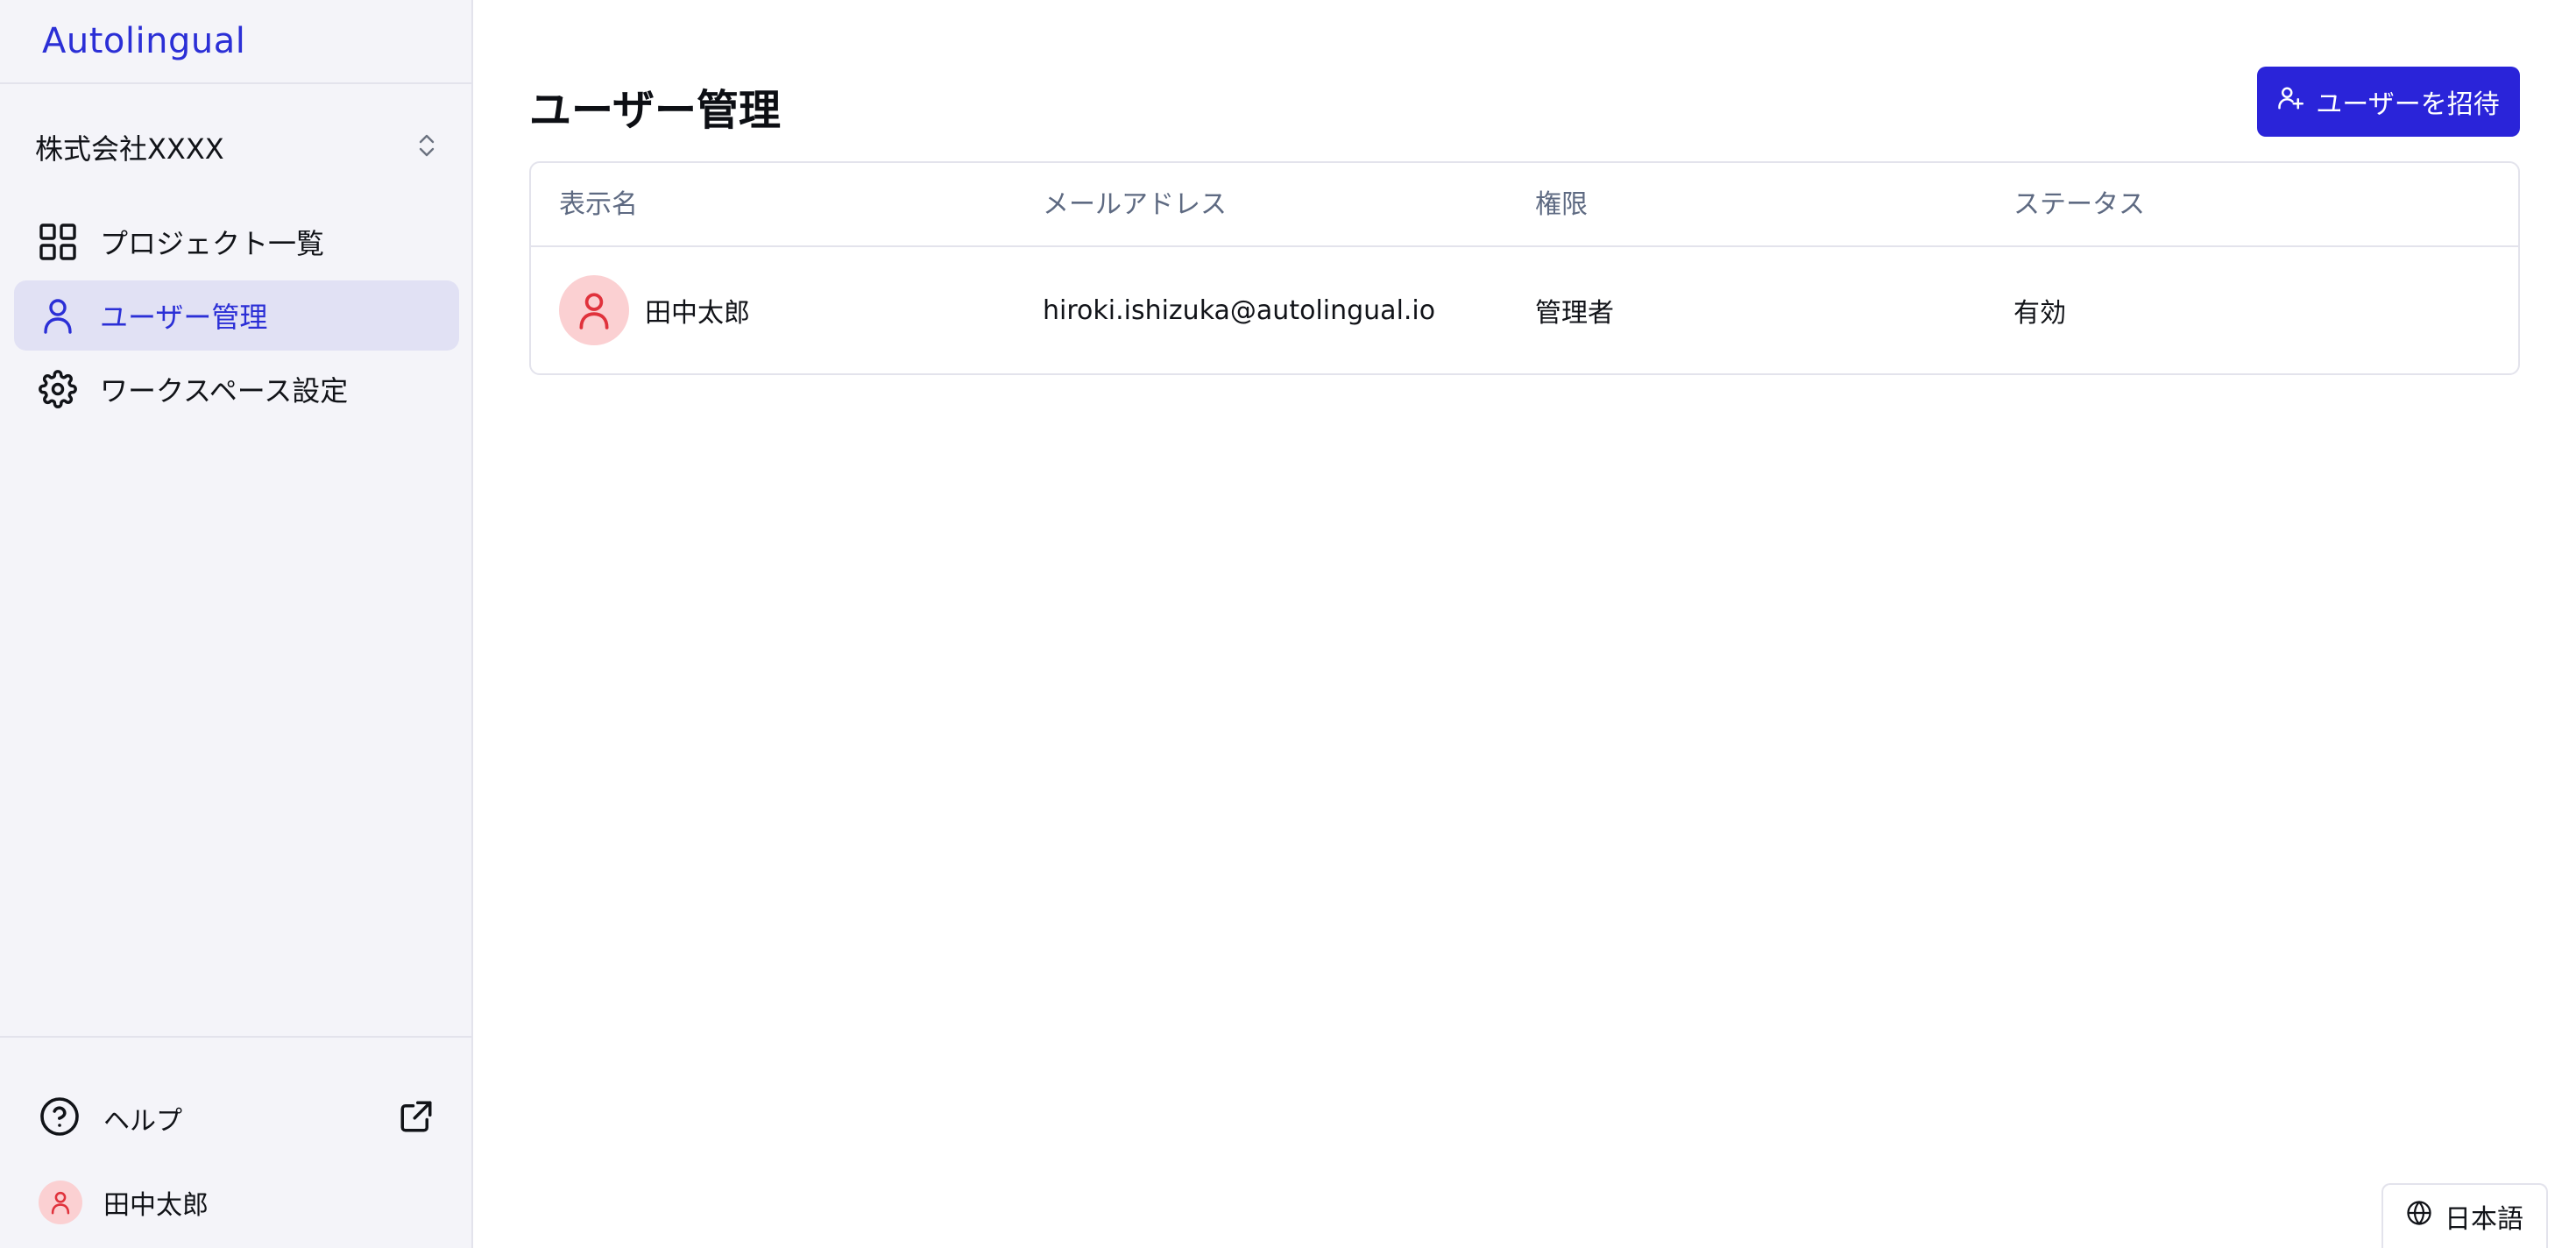 The height and width of the screenshot is (1248, 2576). What do you see at coordinates (1561, 205) in the screenshot?
I see `column-header-role: 権限` at bounding box center [1561, 205].